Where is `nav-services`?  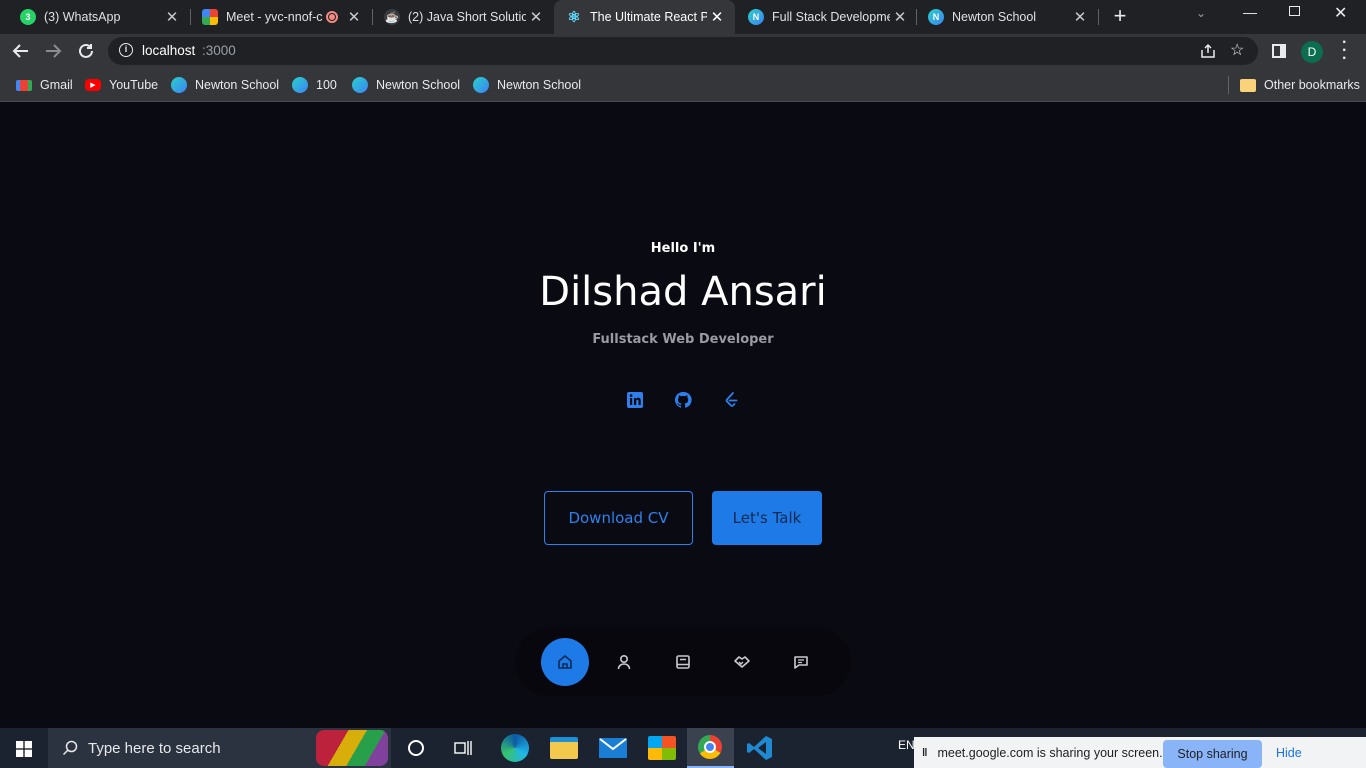
nav-services is located at coordinates (742, 662).